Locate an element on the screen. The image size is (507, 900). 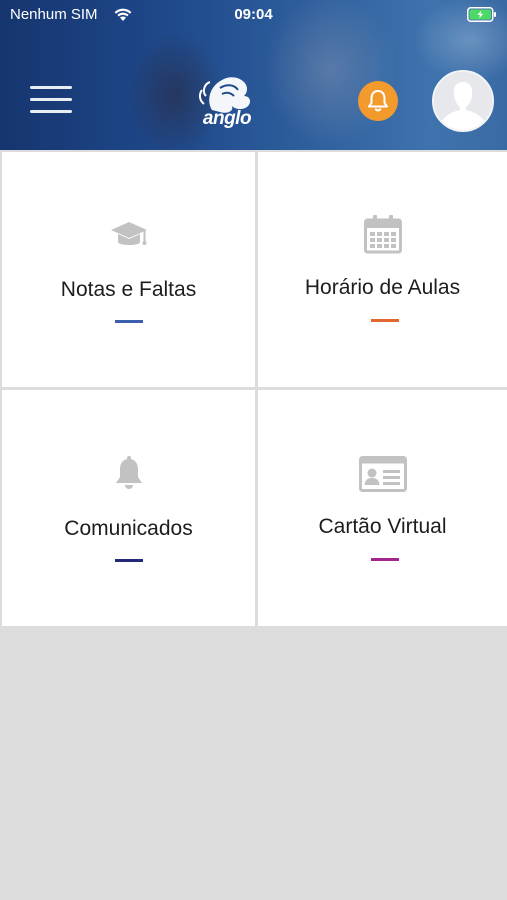
anglo-logo: anglo is located at coordinates (227, 100).